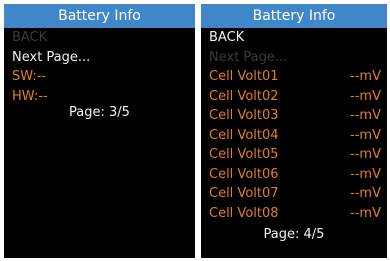 The image size is (390, 261). What do you see at coordinates (29, 76) in the screenshot?
I see `software-version-label: SW:--` at bounding box center [29, 76].